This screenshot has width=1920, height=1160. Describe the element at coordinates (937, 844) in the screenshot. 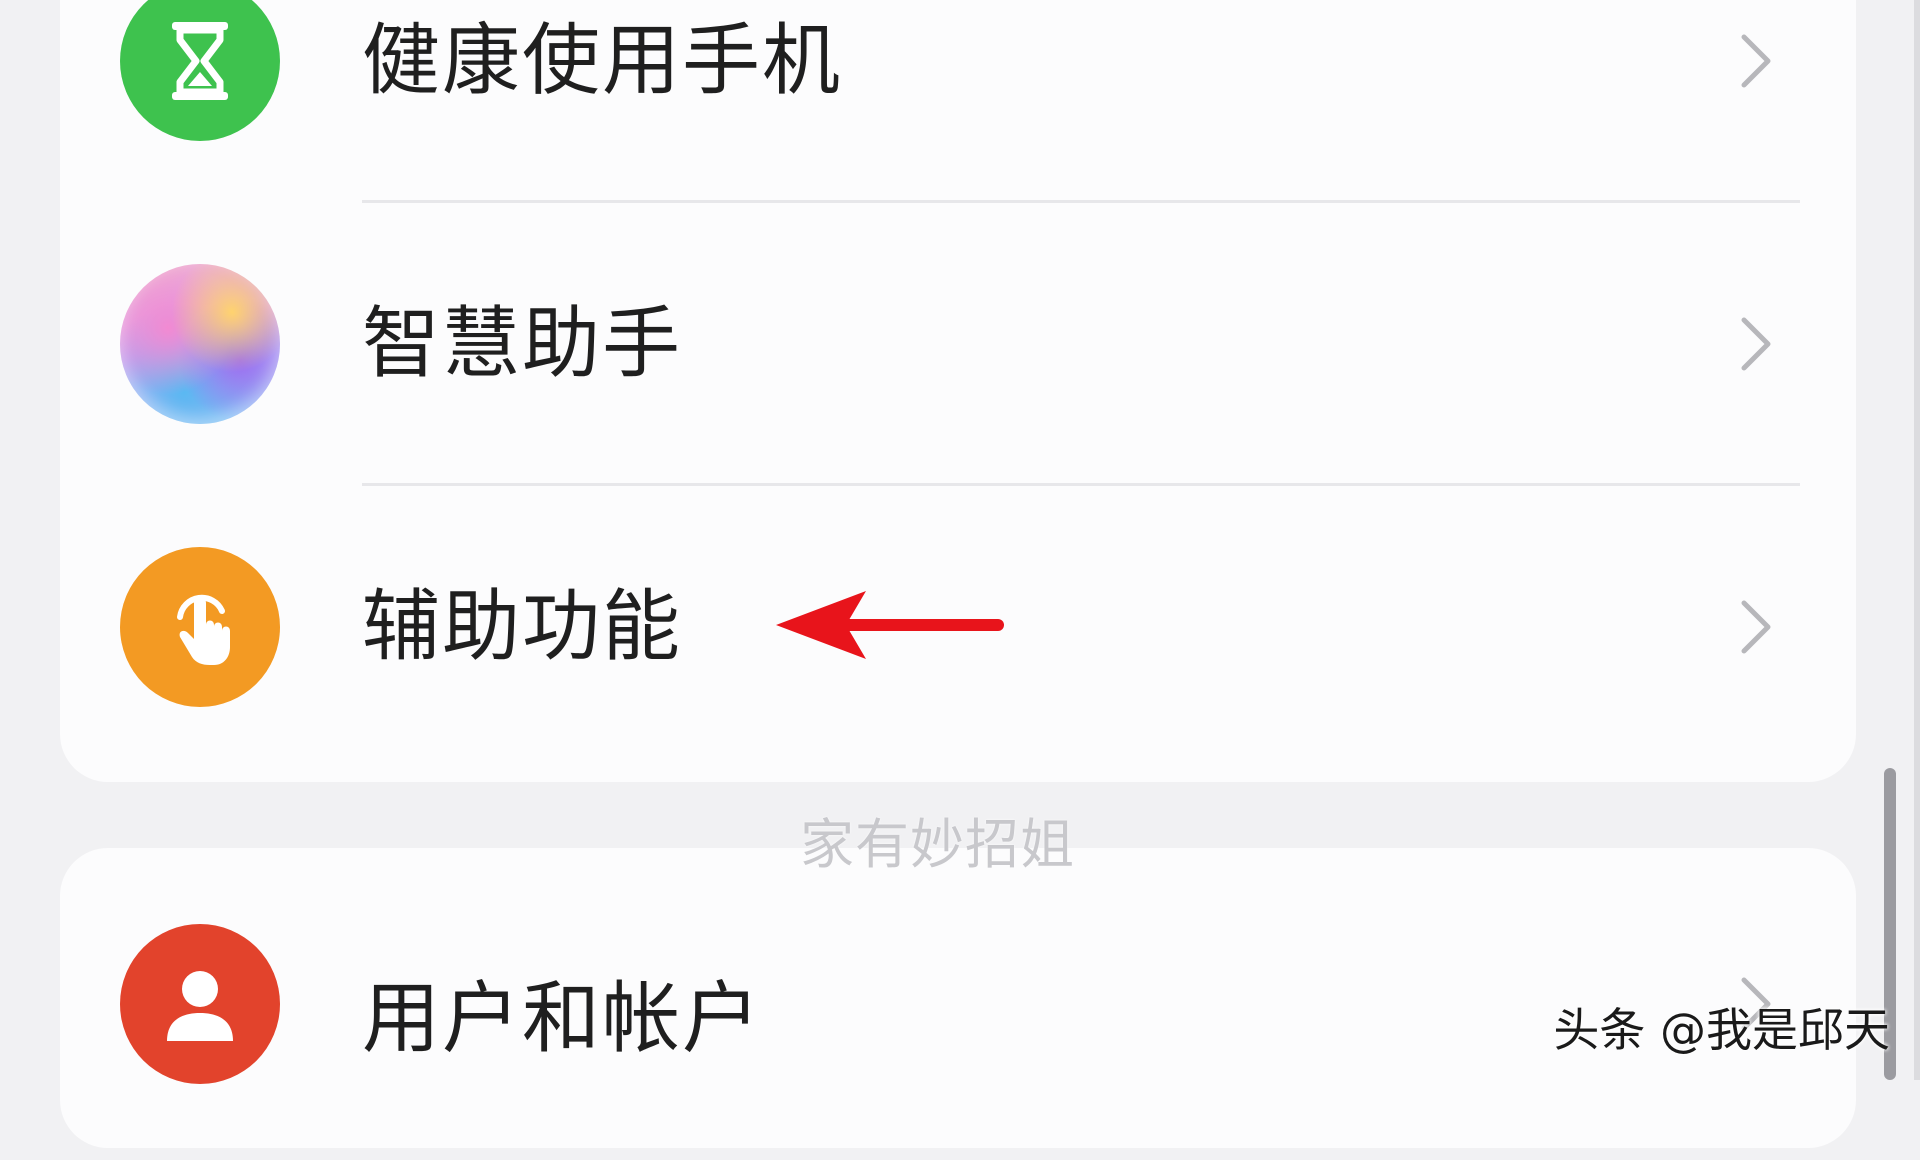

I see `watermark-text: 家有妙招姐` at that location.